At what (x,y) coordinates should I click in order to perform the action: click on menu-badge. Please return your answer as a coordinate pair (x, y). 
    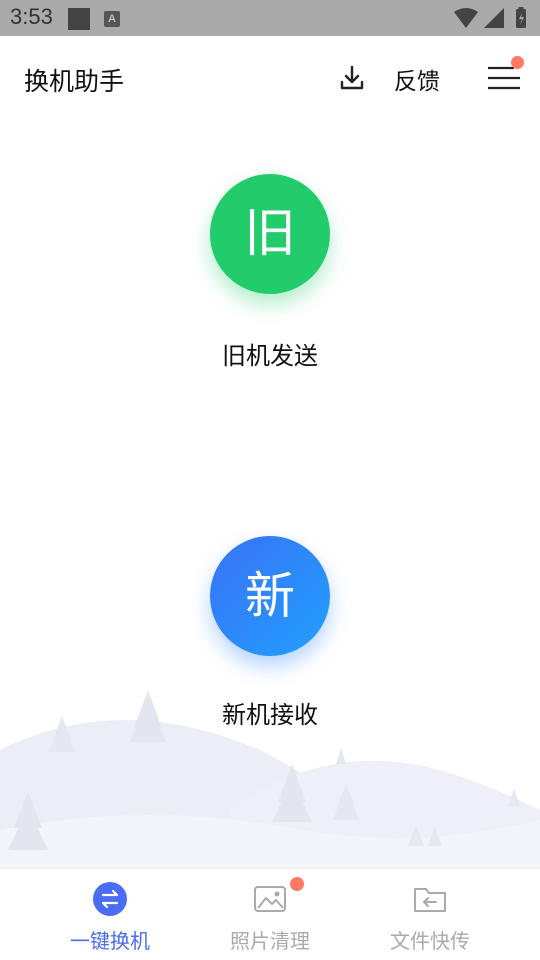
    Looking at the image, I should click on (517, 62).